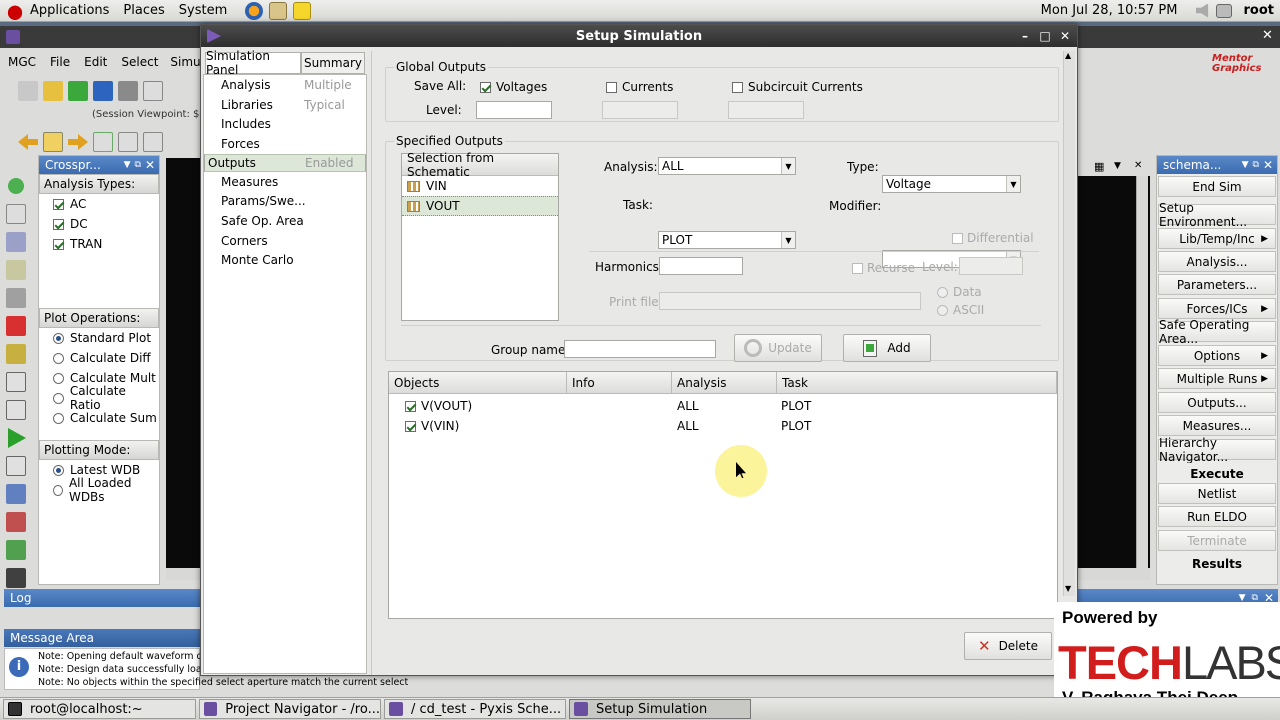 This screenshot has width=1280, height=720. Describe the element at coordinates (1025, 36) in the screenshot. I see `minimize-icon: –` at that location.